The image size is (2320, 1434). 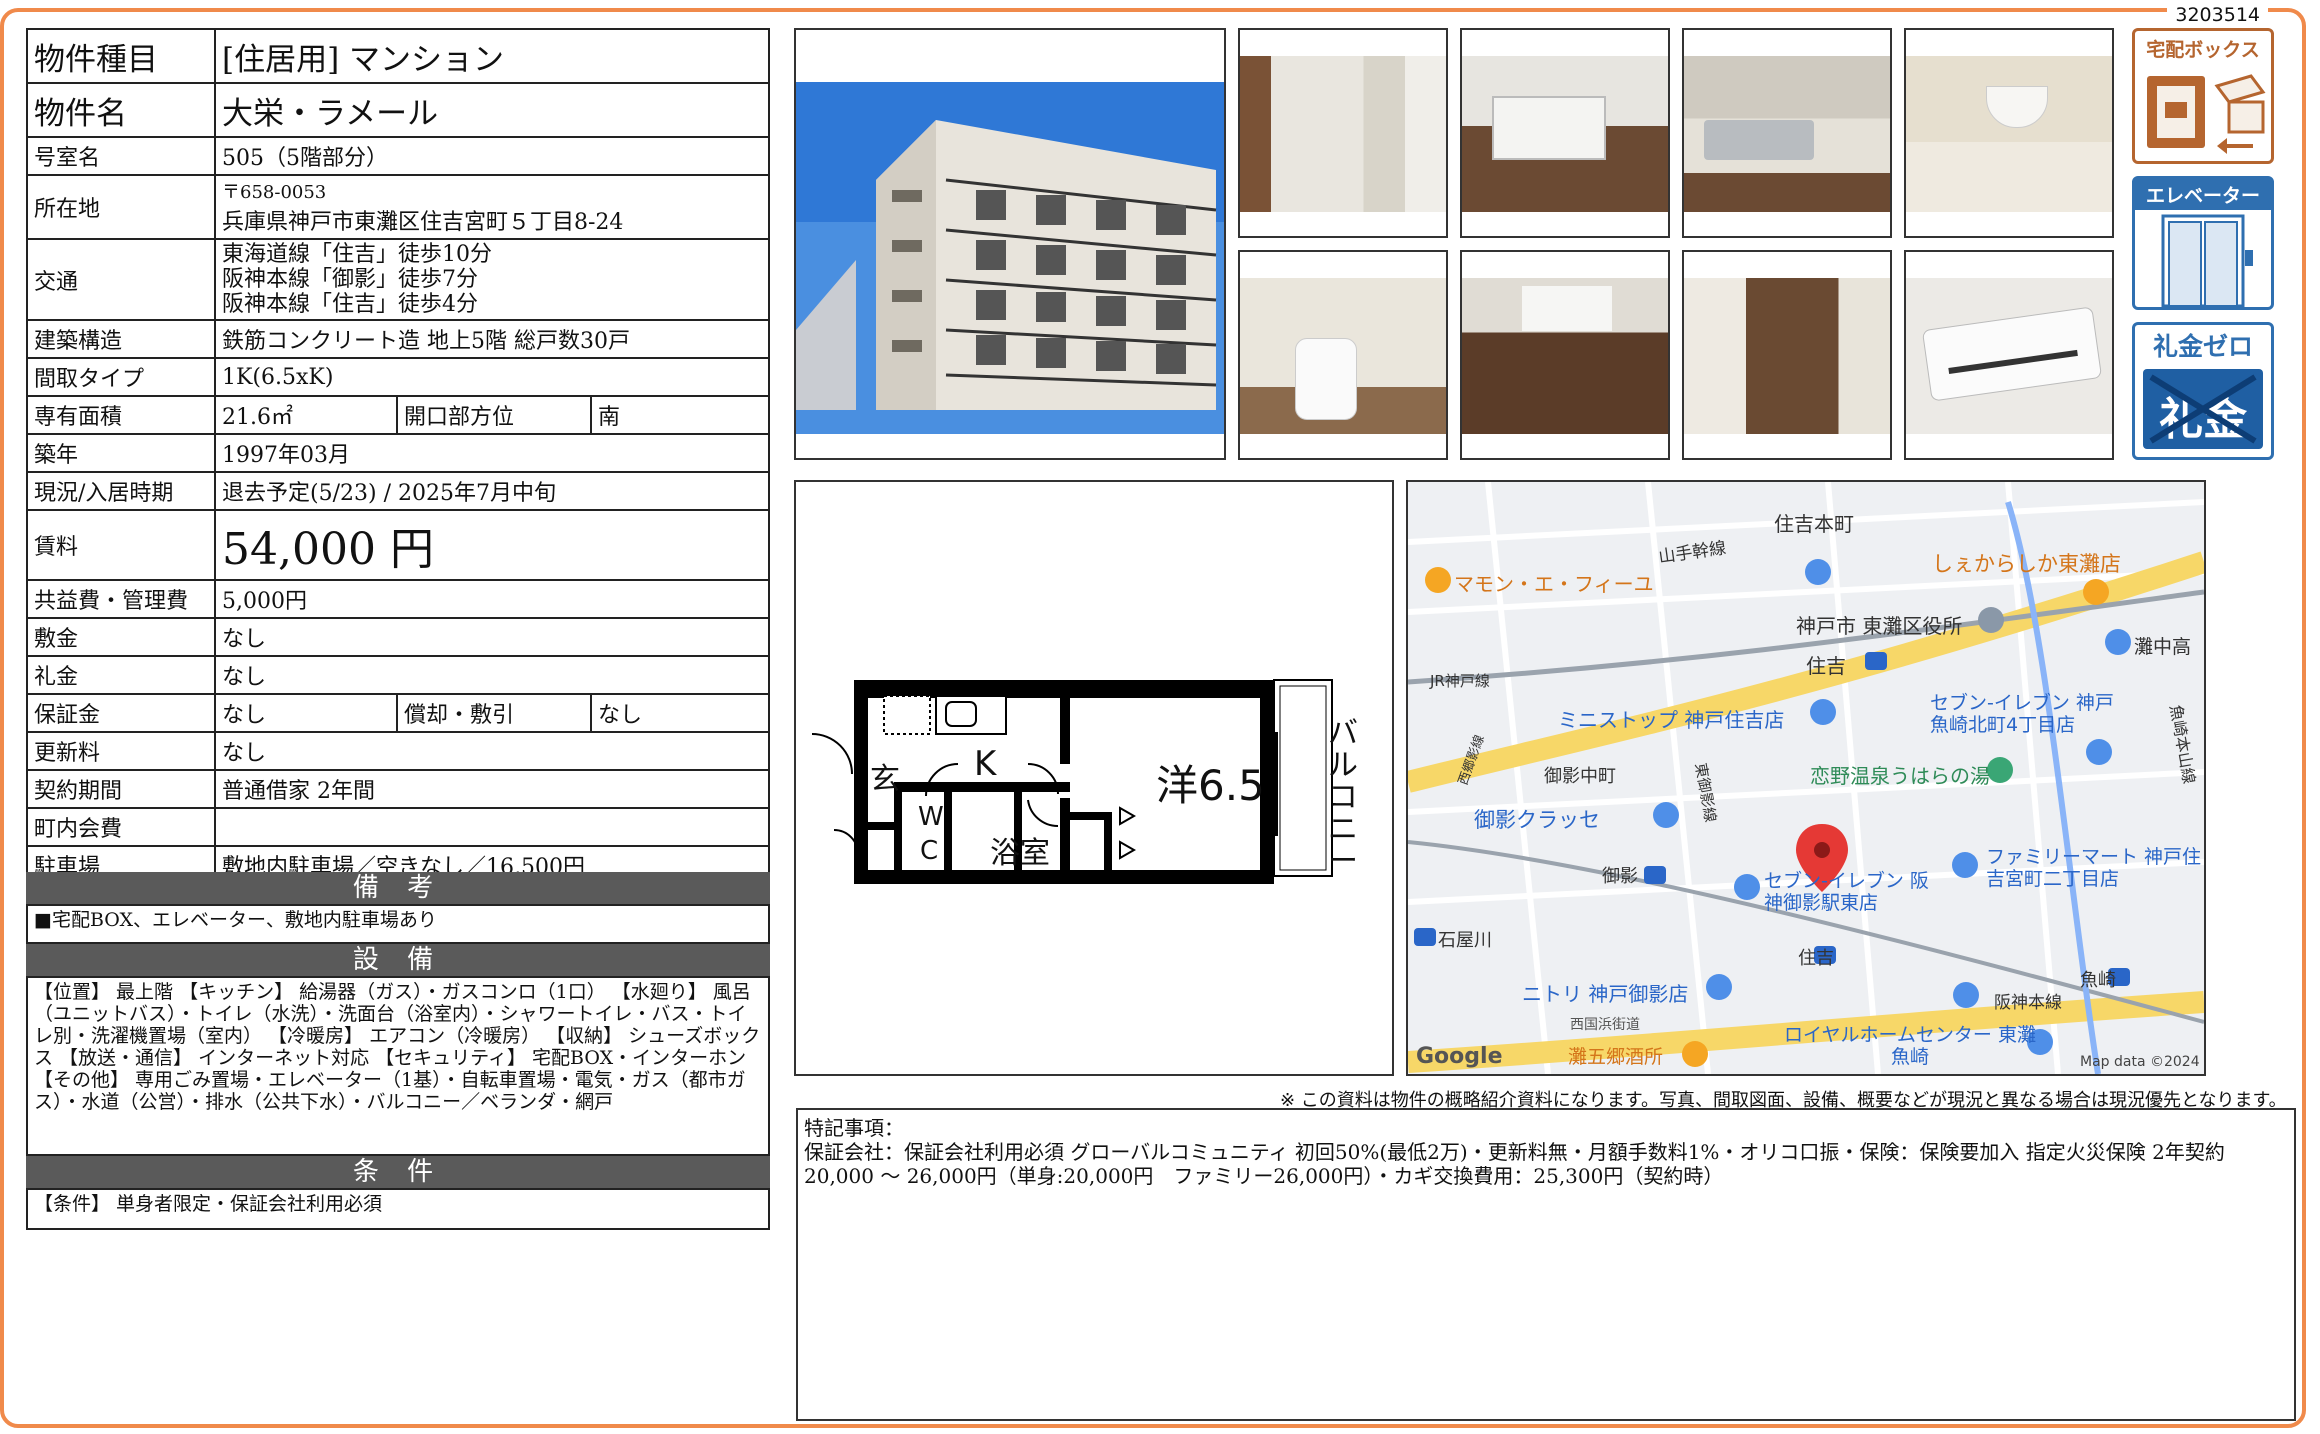 I want to click on spec-label: 築年, so click(x=121, y=453).